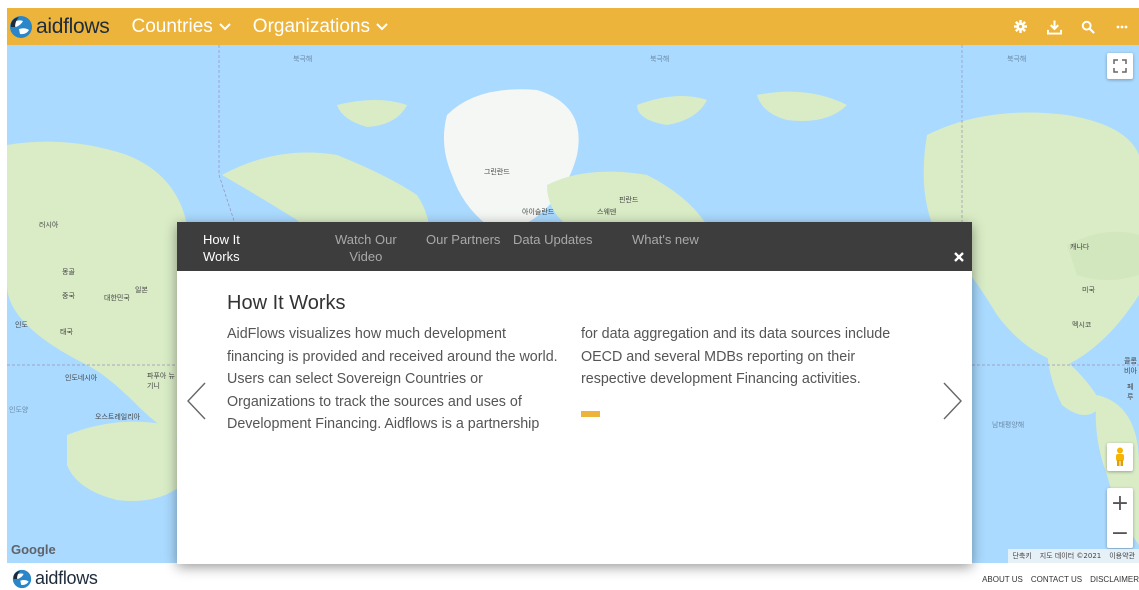 This screenshot has height=590, width=1139. Describe the element at coordinates (607, 212) in the screenshot. I see `country-label: 스웨덴` at that location.